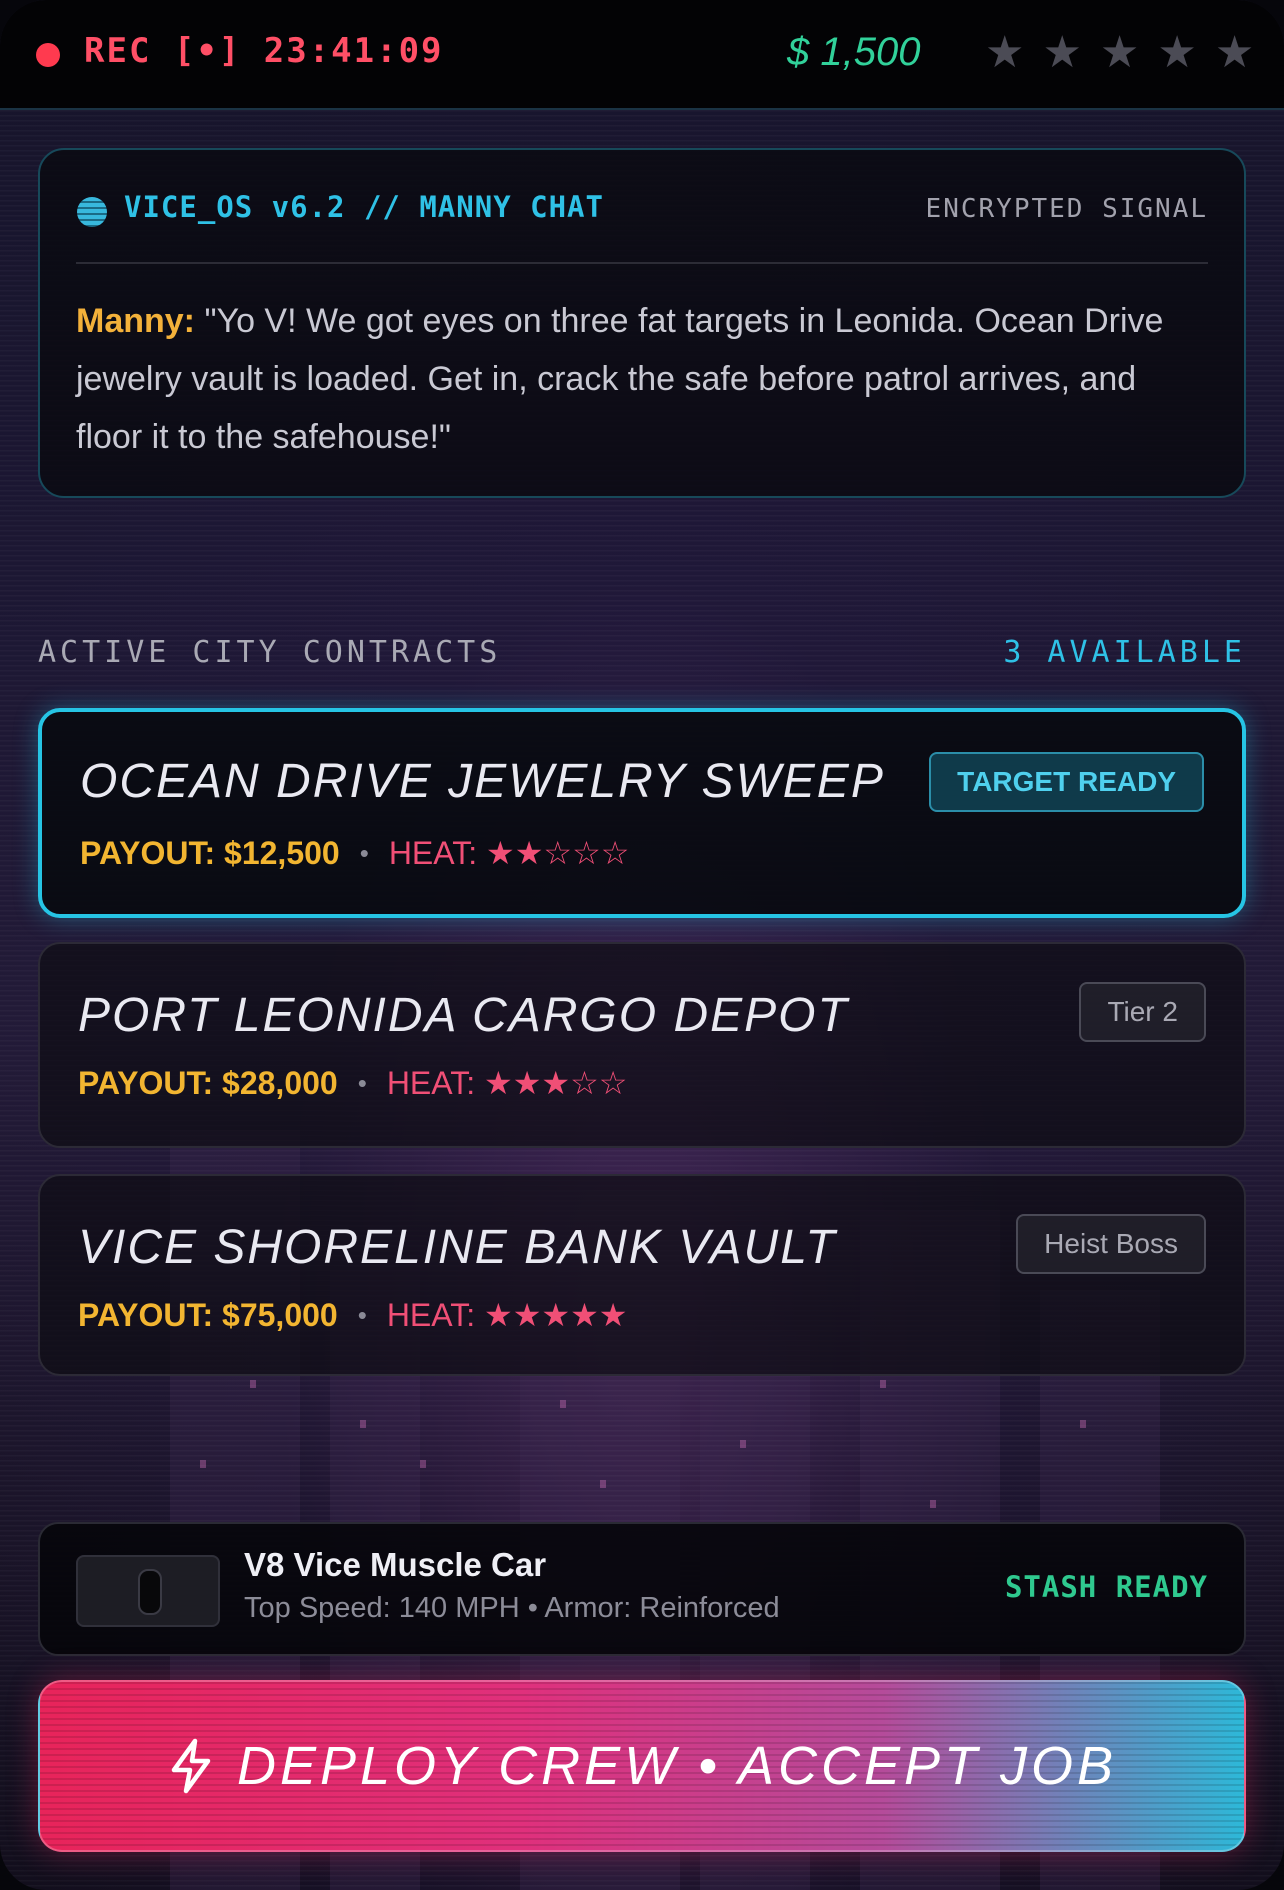 The height and width of the screenshot is (1890, 1284). I want to click on car-icon, so click(150, 1592).